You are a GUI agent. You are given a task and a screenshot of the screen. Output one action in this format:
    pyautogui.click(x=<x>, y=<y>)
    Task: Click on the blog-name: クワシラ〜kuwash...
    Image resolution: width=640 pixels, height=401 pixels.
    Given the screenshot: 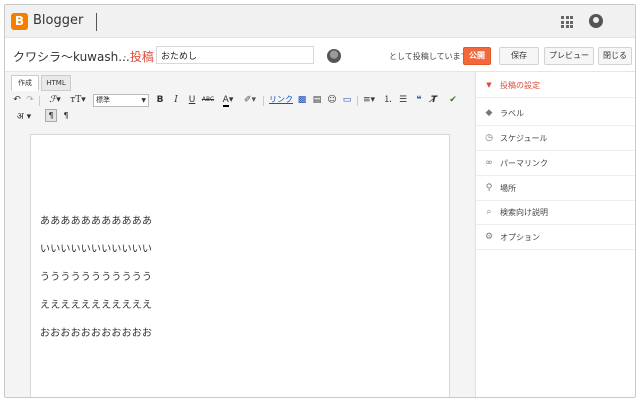 What is the action you would take?
    pyautogui.click(x=71, y=56)
    